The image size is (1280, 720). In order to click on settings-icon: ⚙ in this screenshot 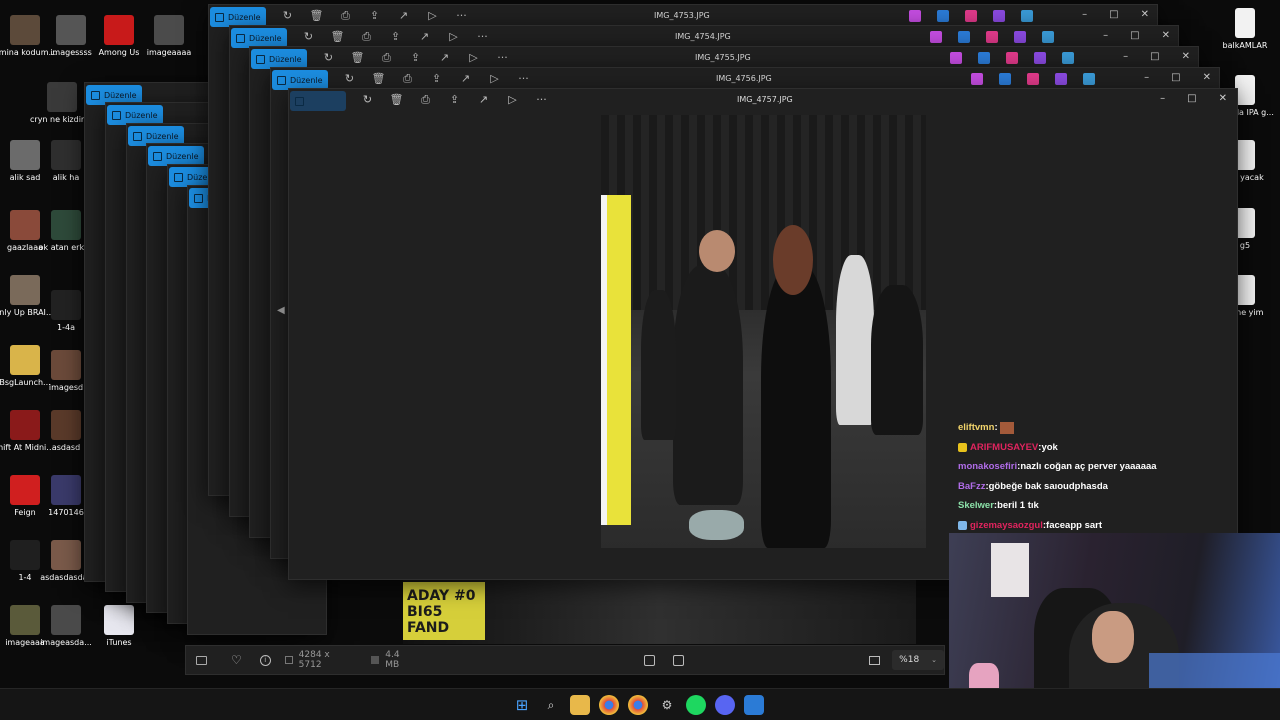, I will do `click(667, 705)`.